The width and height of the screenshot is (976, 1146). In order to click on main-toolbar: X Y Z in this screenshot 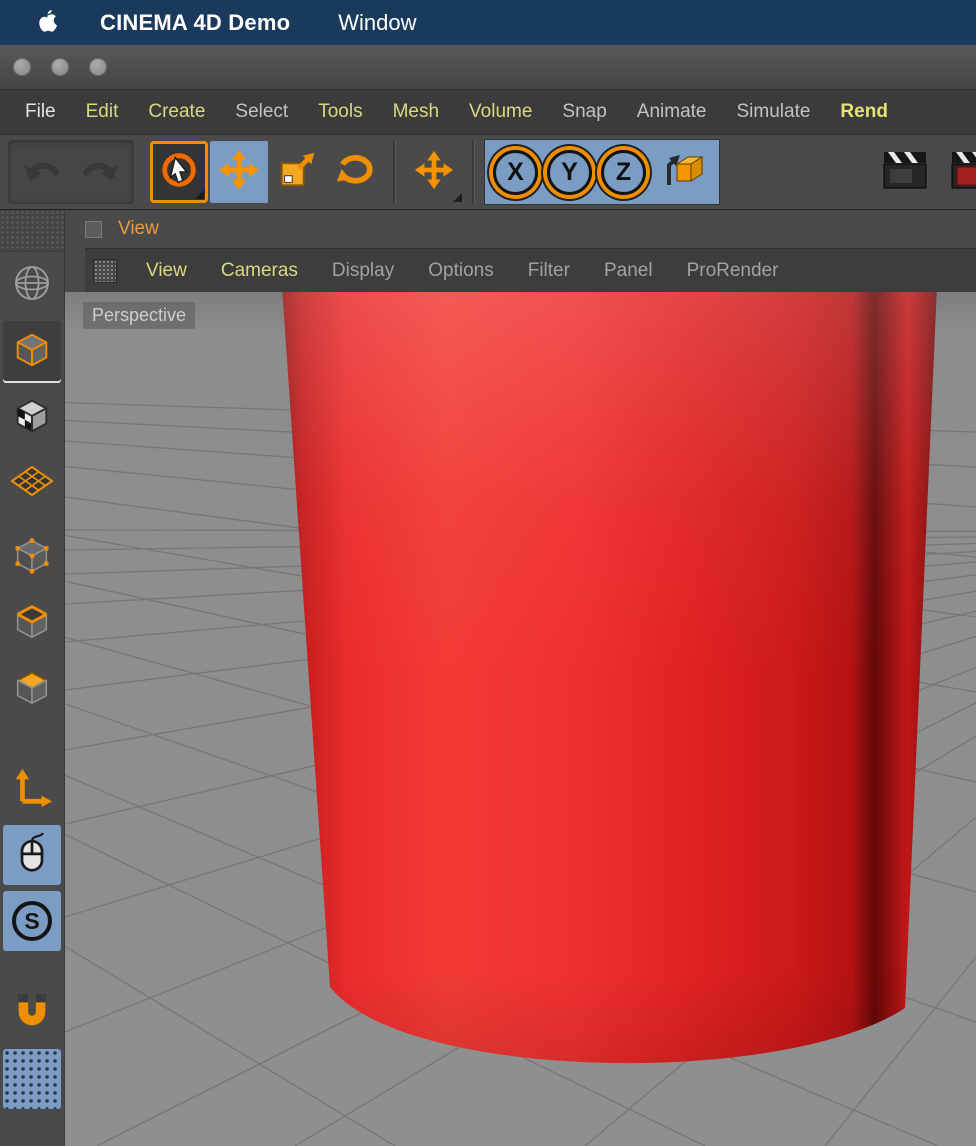, I will do `click(488, 172)`.